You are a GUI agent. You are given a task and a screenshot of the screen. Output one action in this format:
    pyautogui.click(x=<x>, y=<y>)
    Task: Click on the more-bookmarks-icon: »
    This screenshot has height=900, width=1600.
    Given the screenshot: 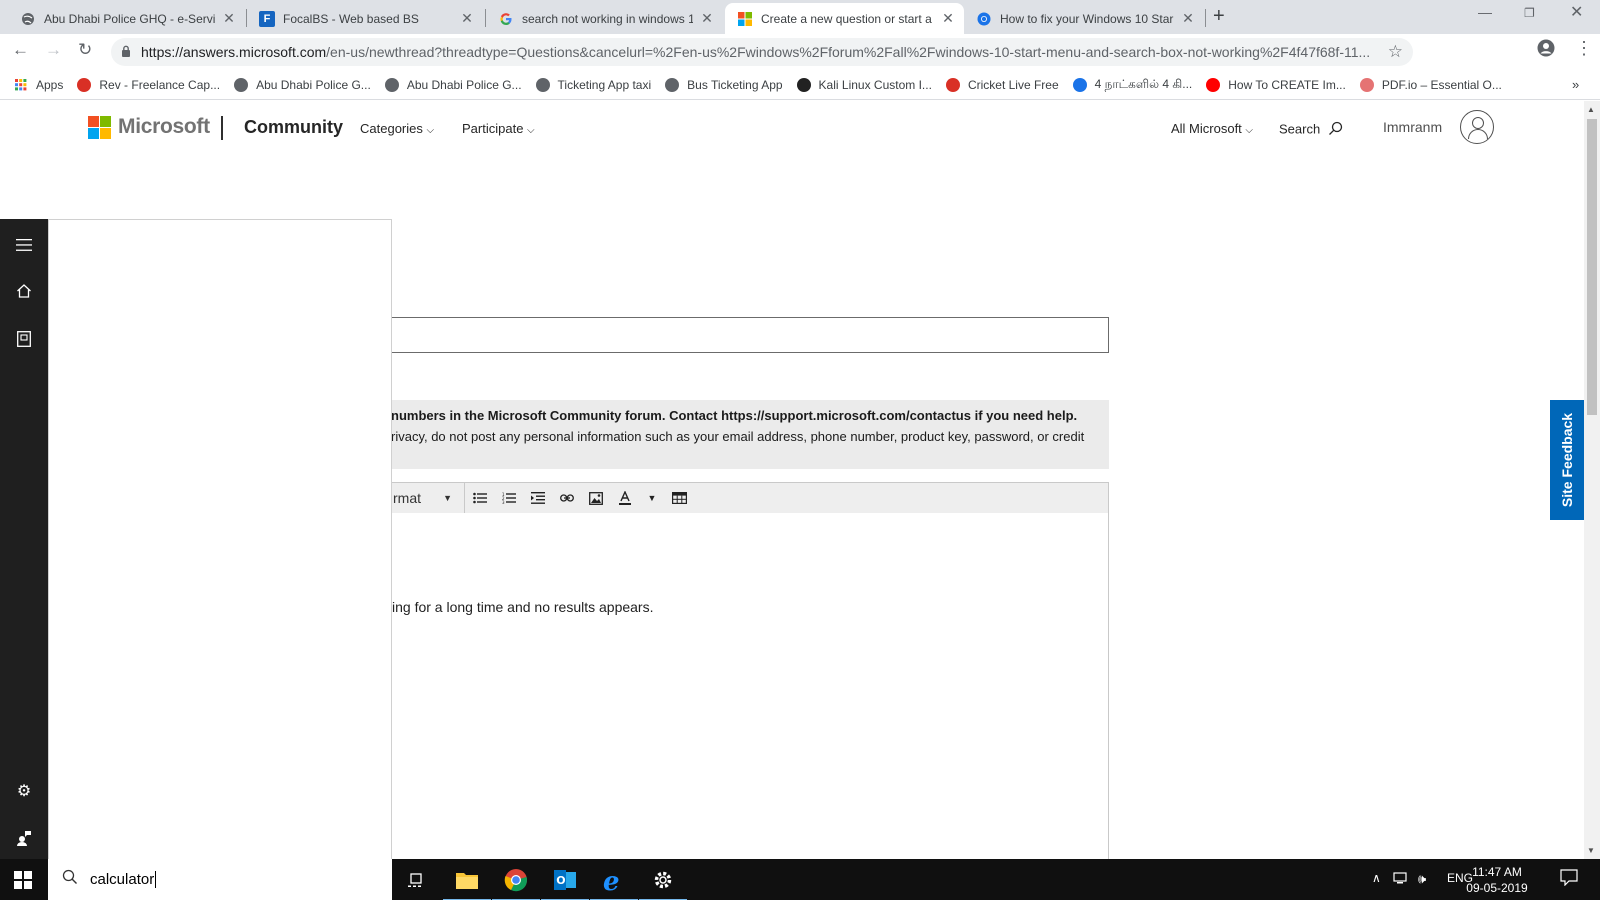 What is the action you would take?
    pyautogui.click(x=1575, y=84)
    